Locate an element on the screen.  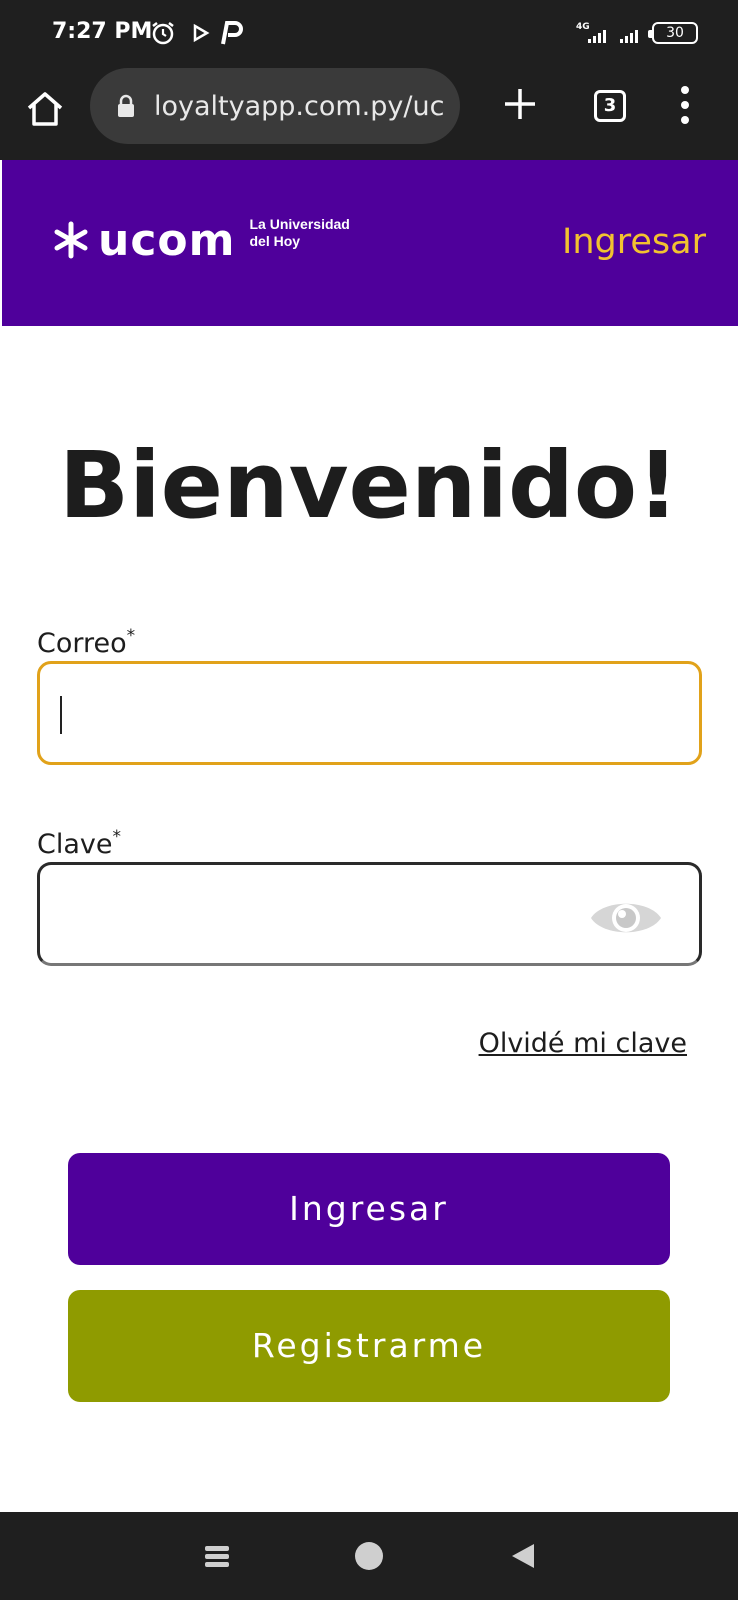
play-icon is located at coordinates (201, 33).